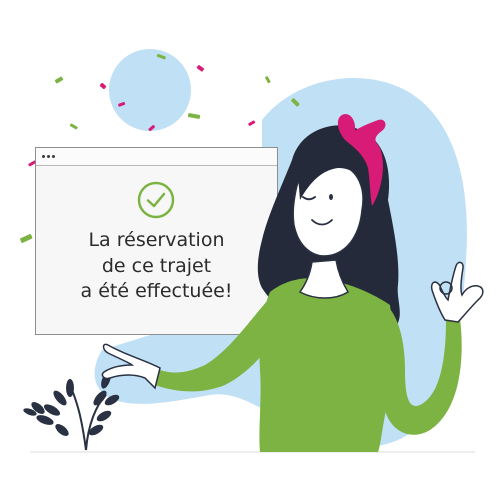  Describe the element at coordinates (457, 292) in the screenshot. I see `ok-hand` at that location.